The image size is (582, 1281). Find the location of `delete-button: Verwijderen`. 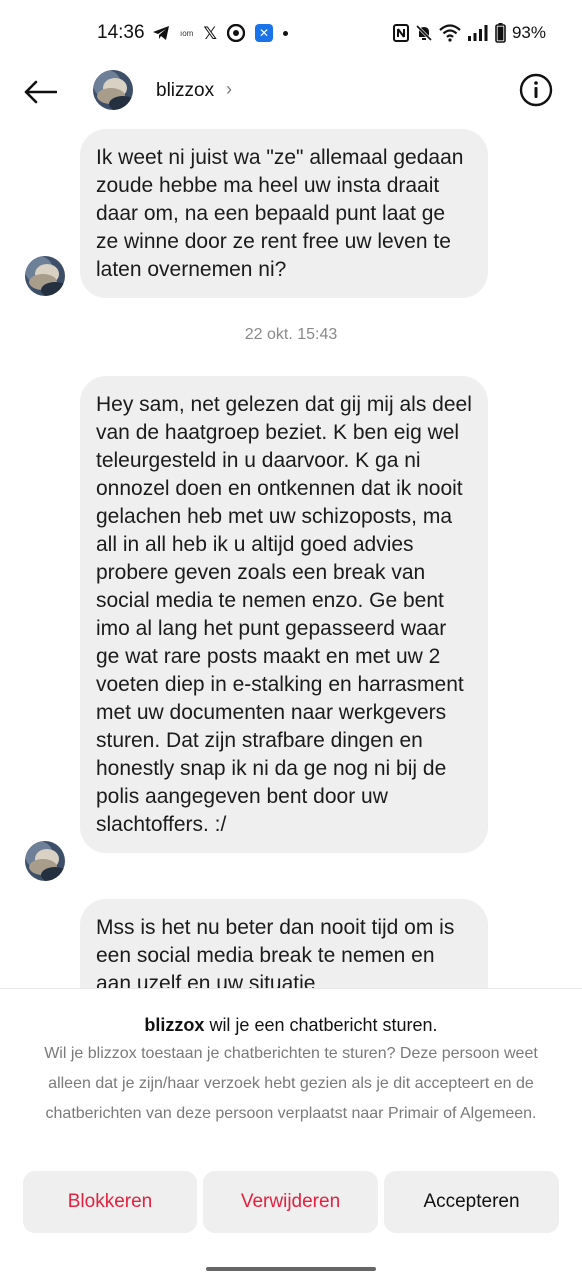

delete-button: Verwijderen is located at coordinates (290, 1202).